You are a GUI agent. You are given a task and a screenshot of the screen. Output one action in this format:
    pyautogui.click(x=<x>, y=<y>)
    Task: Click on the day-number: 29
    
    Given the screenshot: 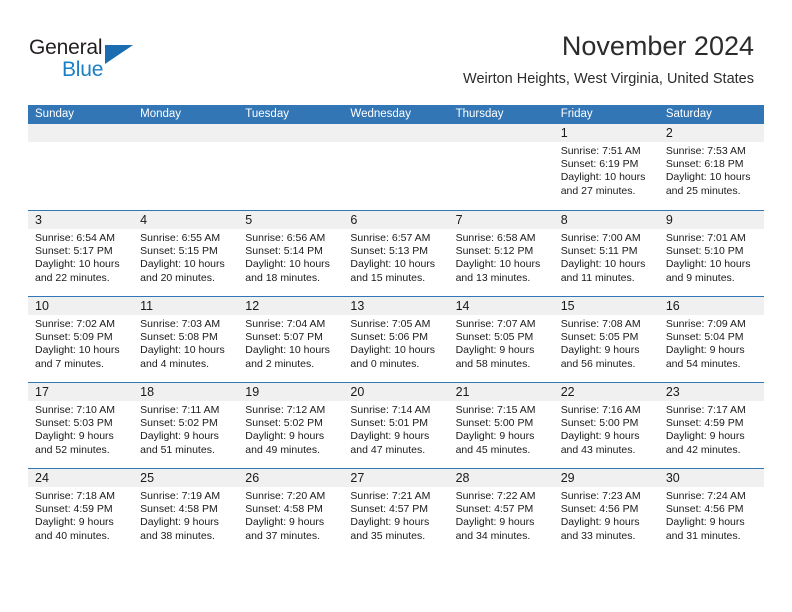 What is the action you would take?
    pyautogui.click(x=567, y=478)
    